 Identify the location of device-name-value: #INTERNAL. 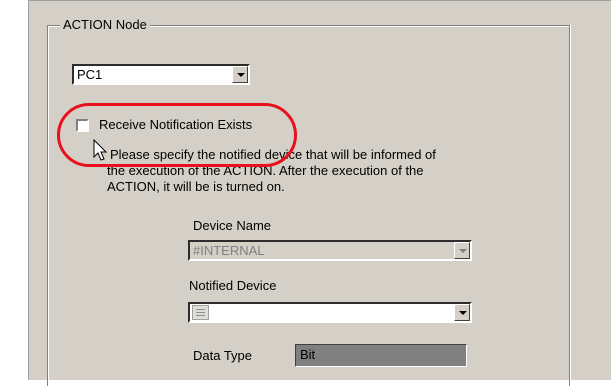
(229, 250).